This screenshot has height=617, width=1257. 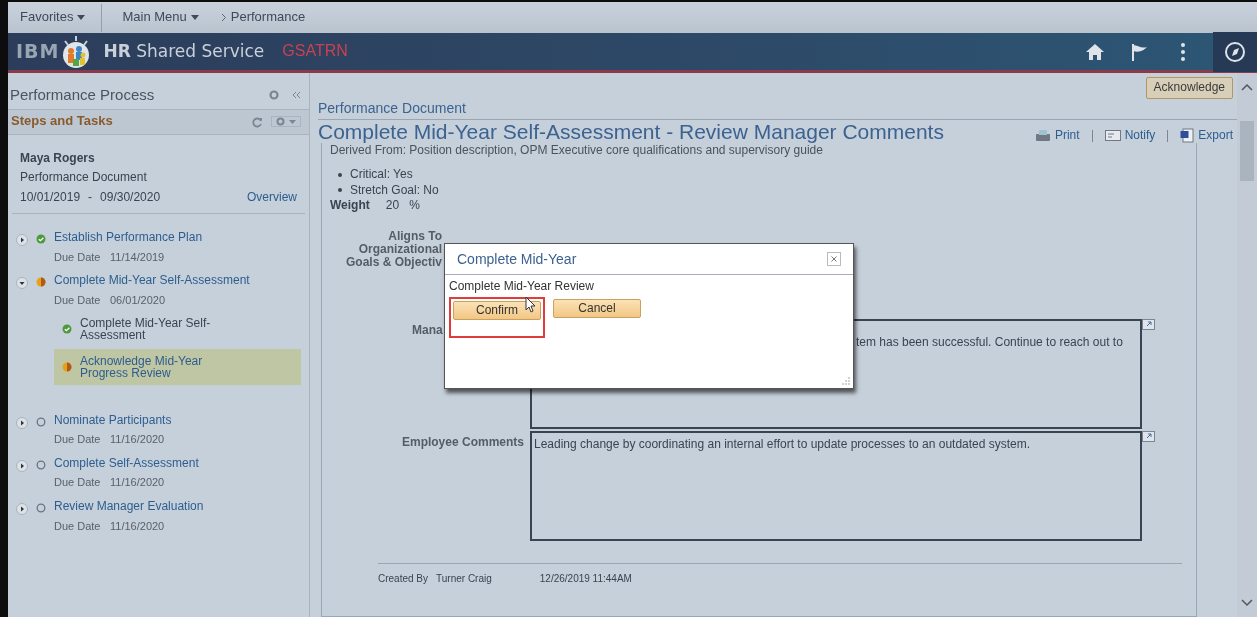 I want to click on step-link: Complete Self-Assessment, so click(x=181, y=463).